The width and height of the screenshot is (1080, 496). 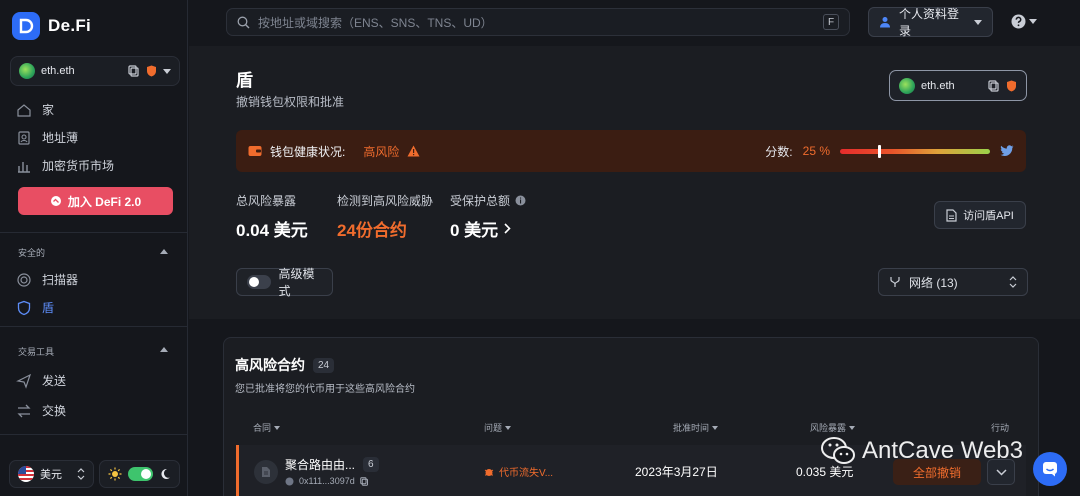 What do you see at coordinates (95, 201) in the screenshot?
I see `join-defi-button: 加入 DeFi 2.0` at bounding box center [95, 201].